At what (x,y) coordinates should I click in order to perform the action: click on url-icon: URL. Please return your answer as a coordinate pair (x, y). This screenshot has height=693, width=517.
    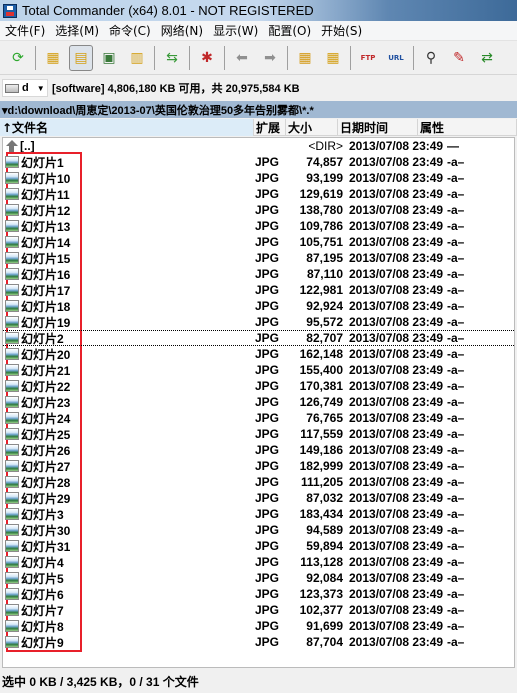
    Looking at the image, I should click on (396, 57).